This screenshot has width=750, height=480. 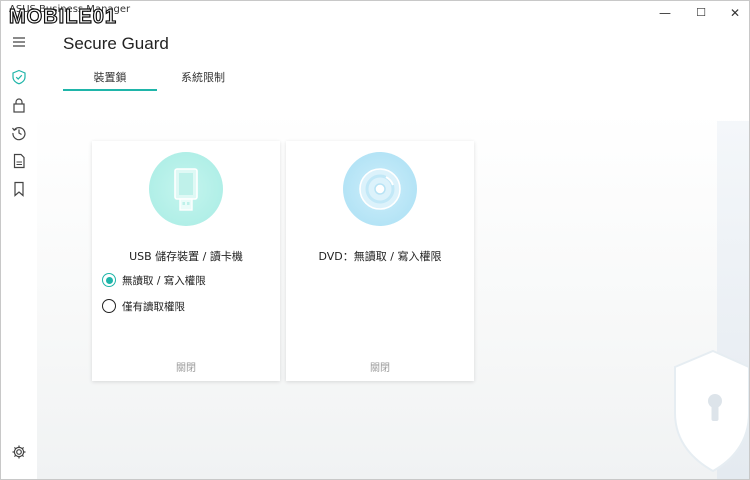 I want to click on radio-read-only, so click(x=109, y=306).